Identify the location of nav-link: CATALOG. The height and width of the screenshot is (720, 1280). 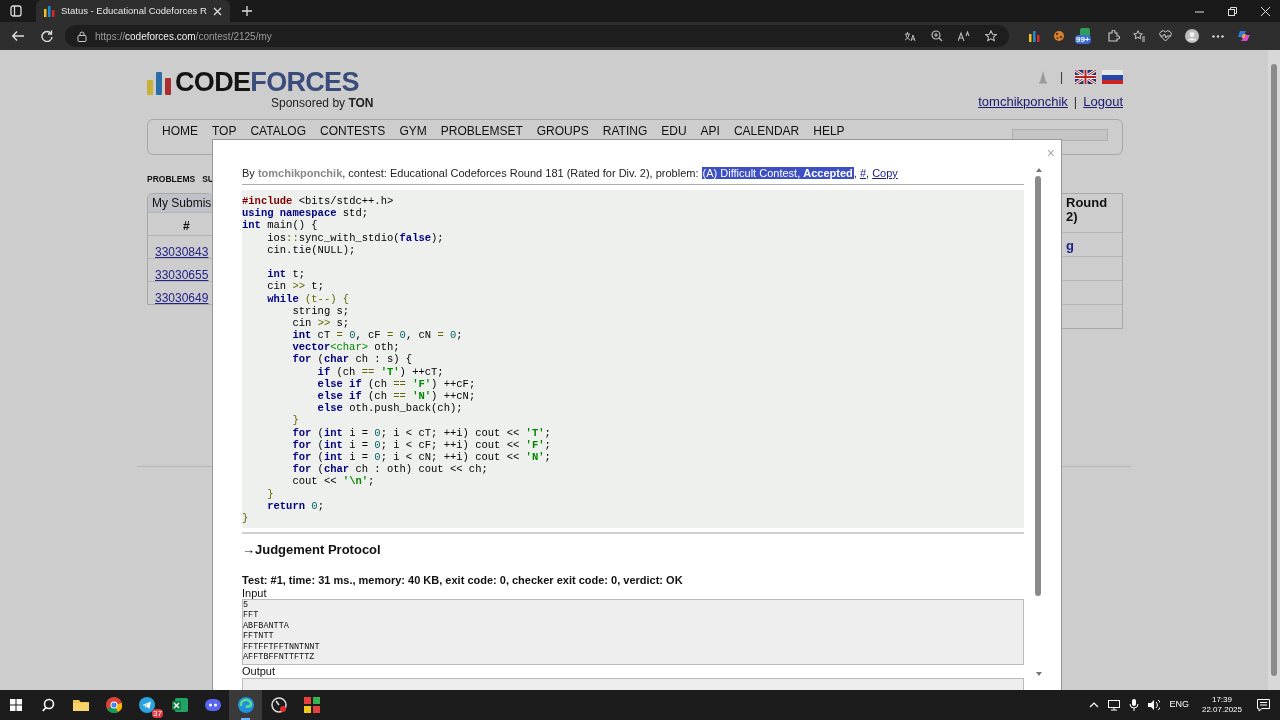
(278, 131).